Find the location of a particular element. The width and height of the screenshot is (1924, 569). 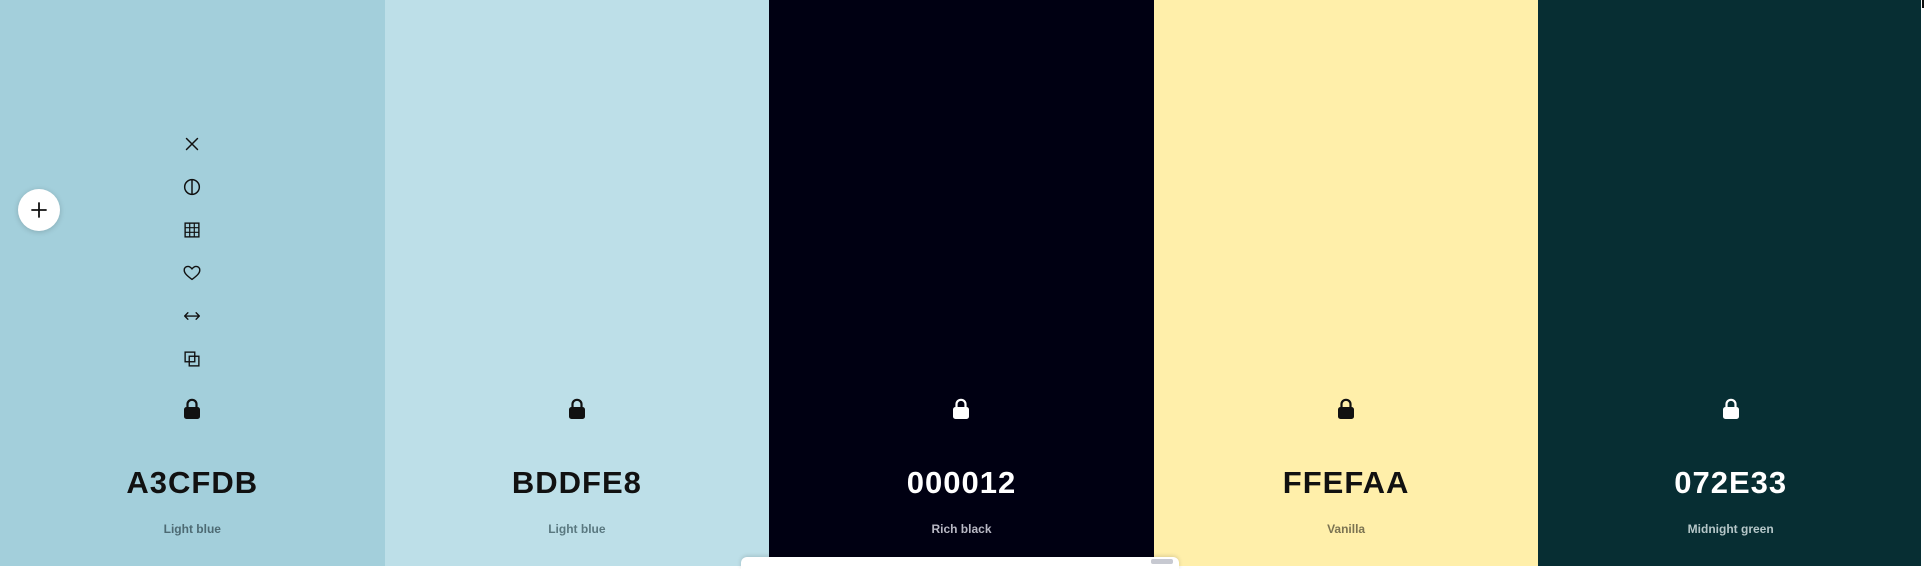

bottom-panel is located at coordinates (960, 563).